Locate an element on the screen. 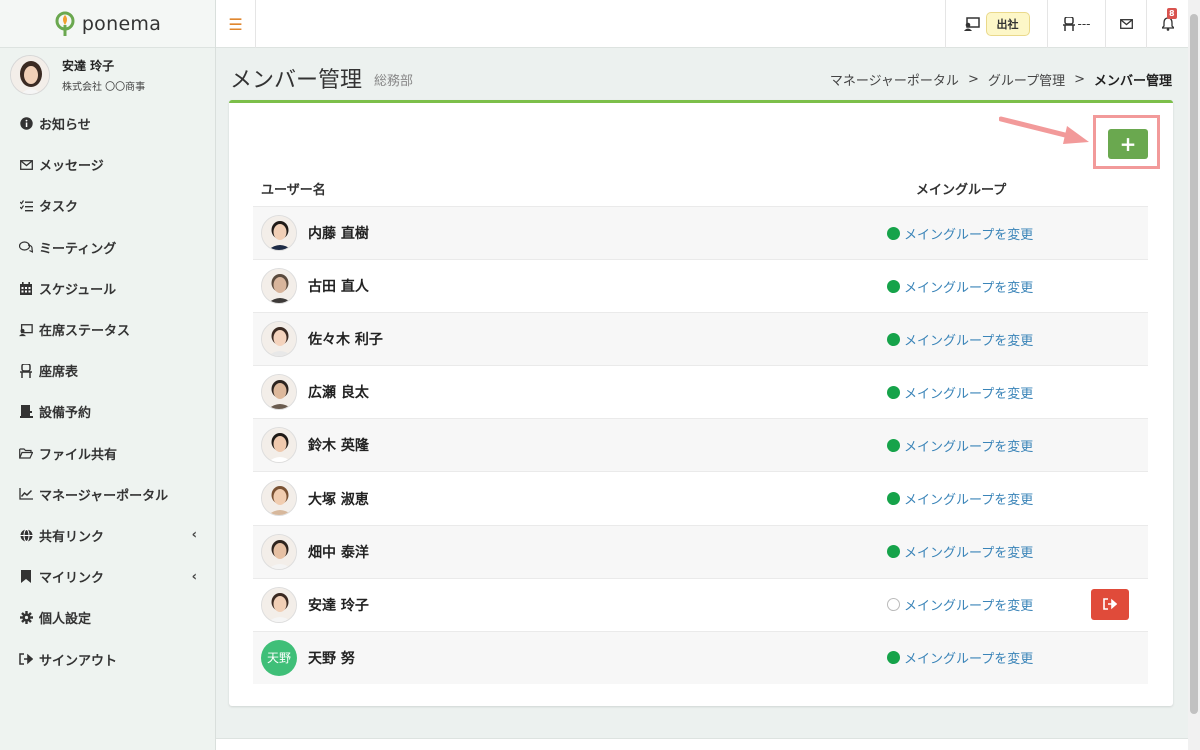 Image resolution: width=1200 pixels, height=750 pixels. sidebar-item-label: メッセージ is located at coordinates (71, 167).